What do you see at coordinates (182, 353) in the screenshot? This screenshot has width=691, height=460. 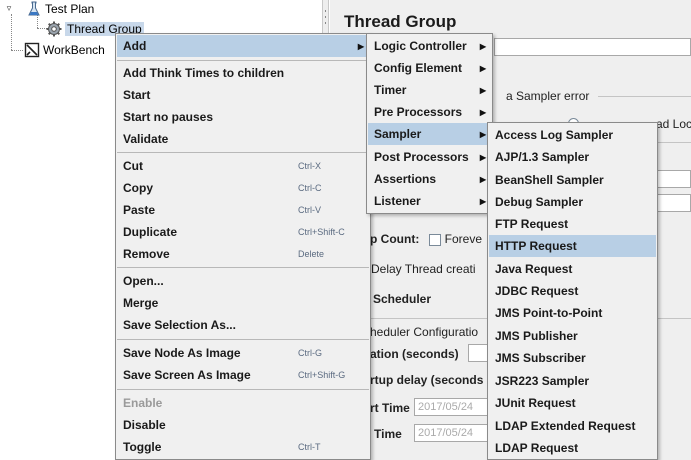 I see `menu-item-label: Save Node As Image` at bounding box center [182, 353].